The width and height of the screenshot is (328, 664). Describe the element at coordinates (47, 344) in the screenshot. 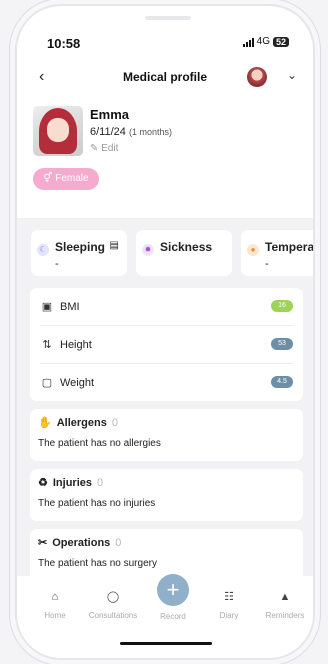

I see `ruler-icon: ⇅` at that location.